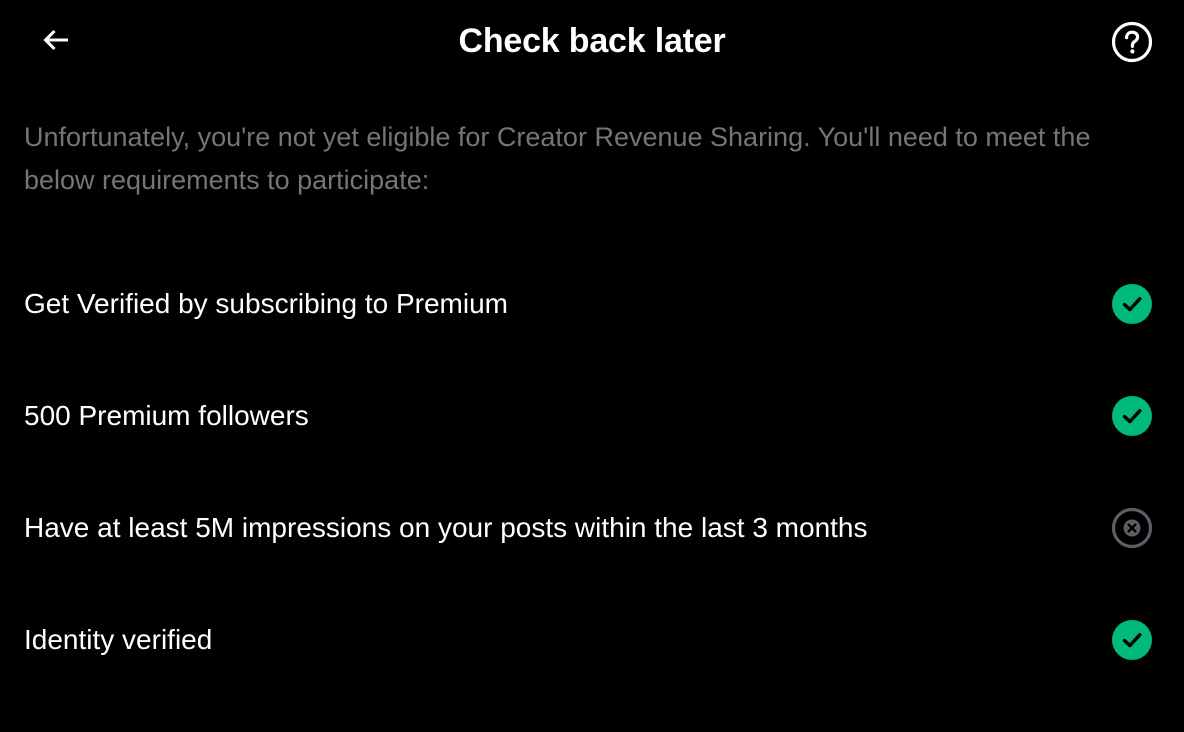 The height and width of the screenshot is (732, 1184). I want to click on requirement-label: 500 Premium followers, so click(166, 415).